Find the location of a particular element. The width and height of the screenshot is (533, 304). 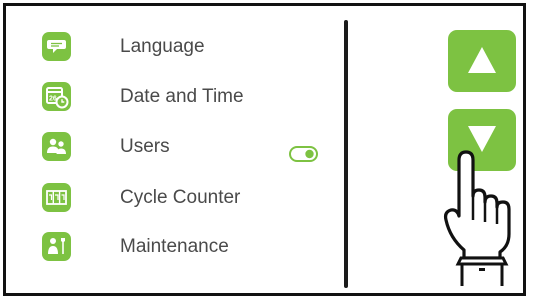

menu-item-label: Maintenance is located at coordinates (174, 246).